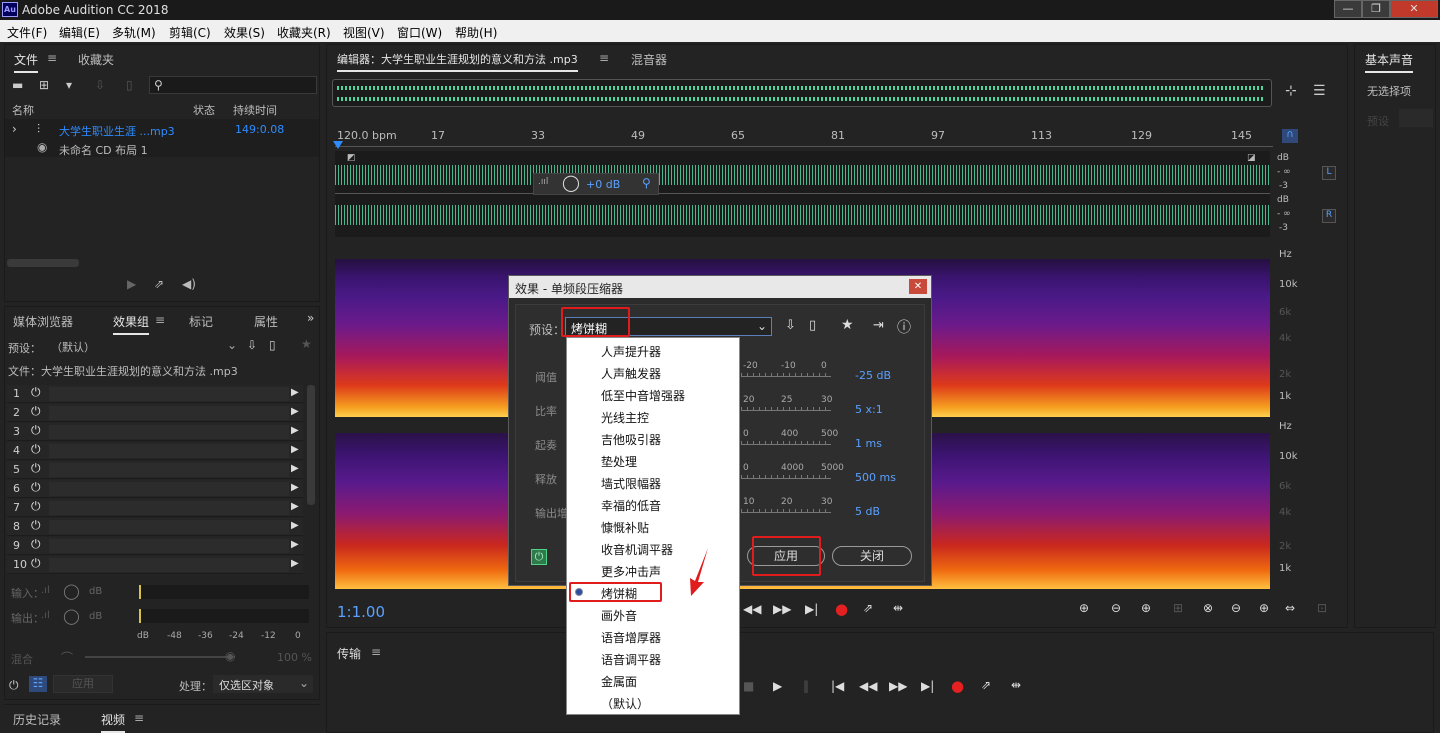  Describe the element at coordinates (204, 110) in the screenshot. I see `column-status: 状态` at that location.